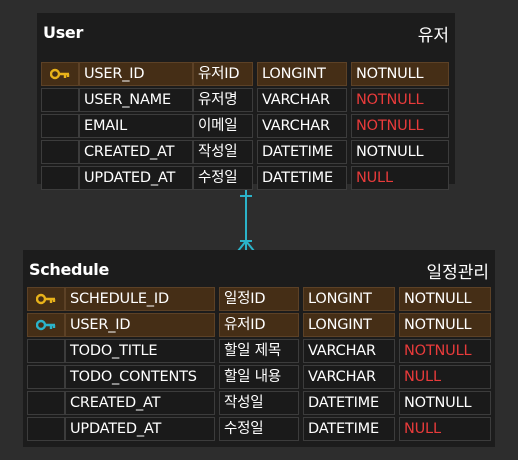 This screenshot has width=518, height=460. I want to click on relationship-line, so click(246, 219).